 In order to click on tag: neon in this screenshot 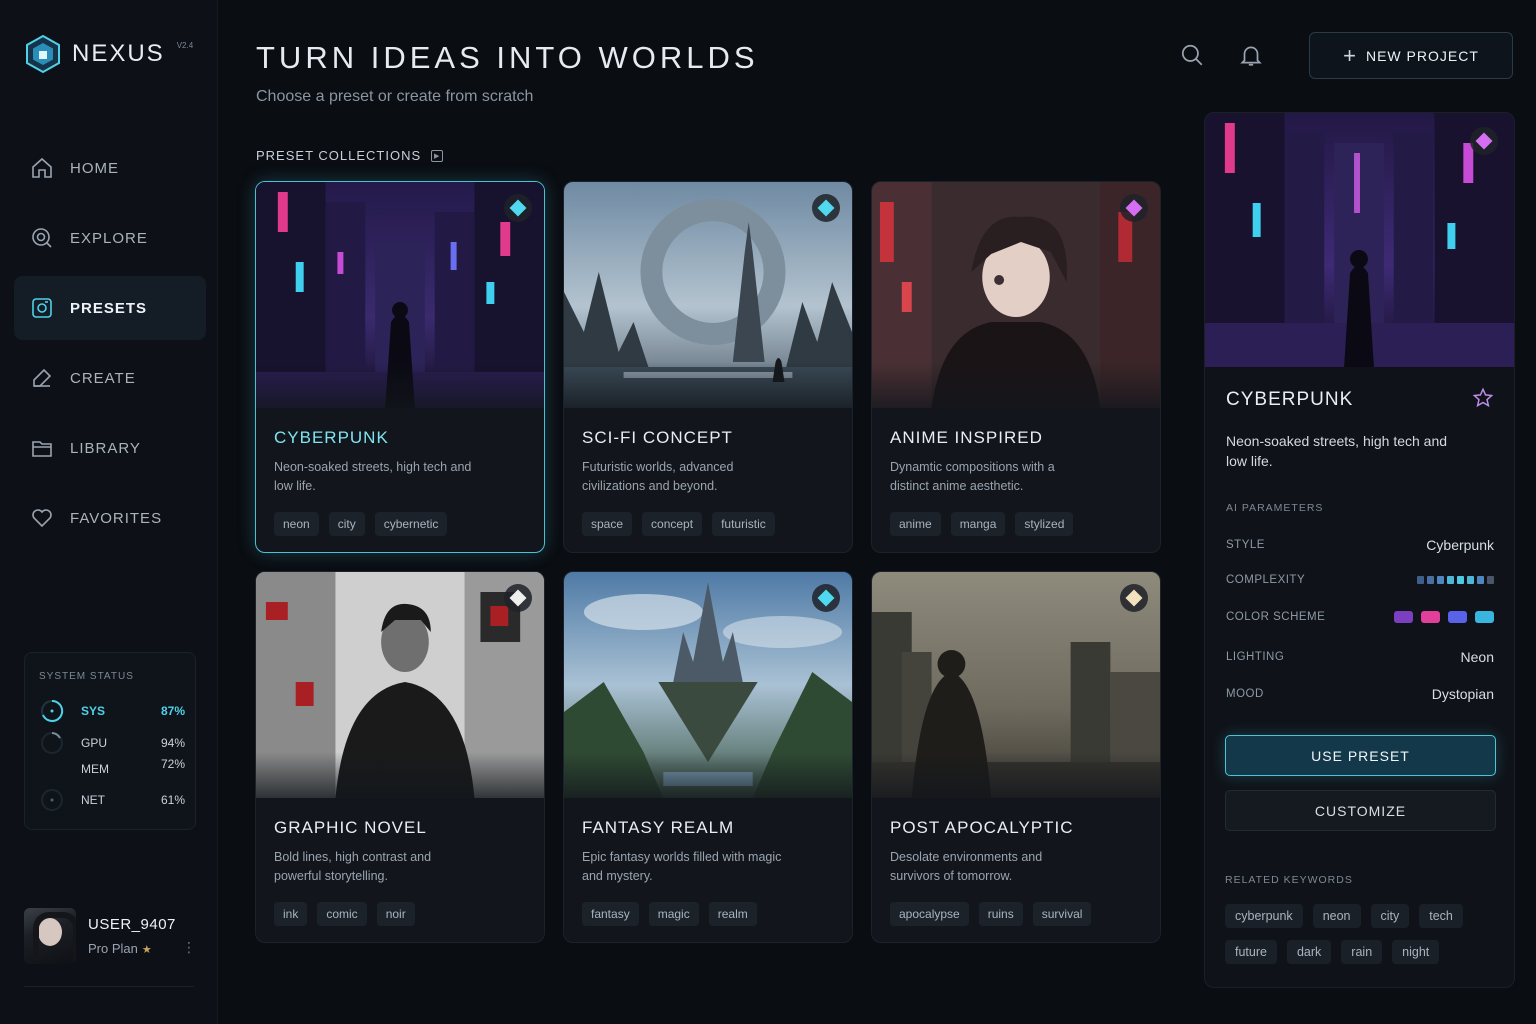, I will do `click(296, 524)`.